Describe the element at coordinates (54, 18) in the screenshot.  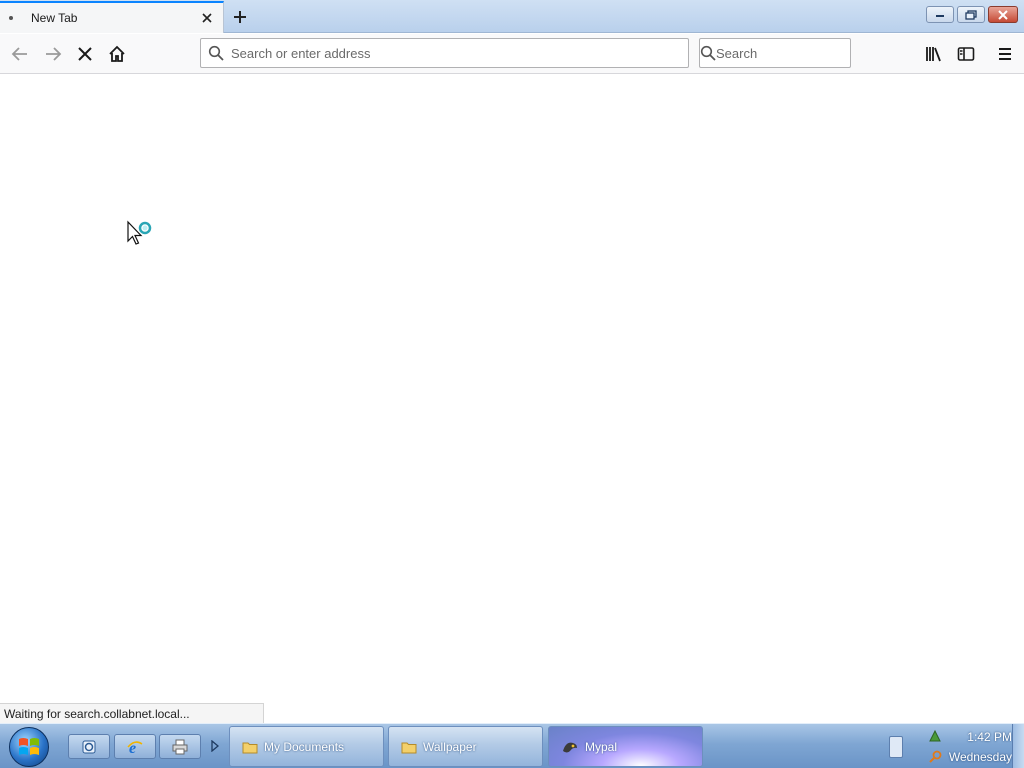
I see `tab-title: New Tab` at that location.